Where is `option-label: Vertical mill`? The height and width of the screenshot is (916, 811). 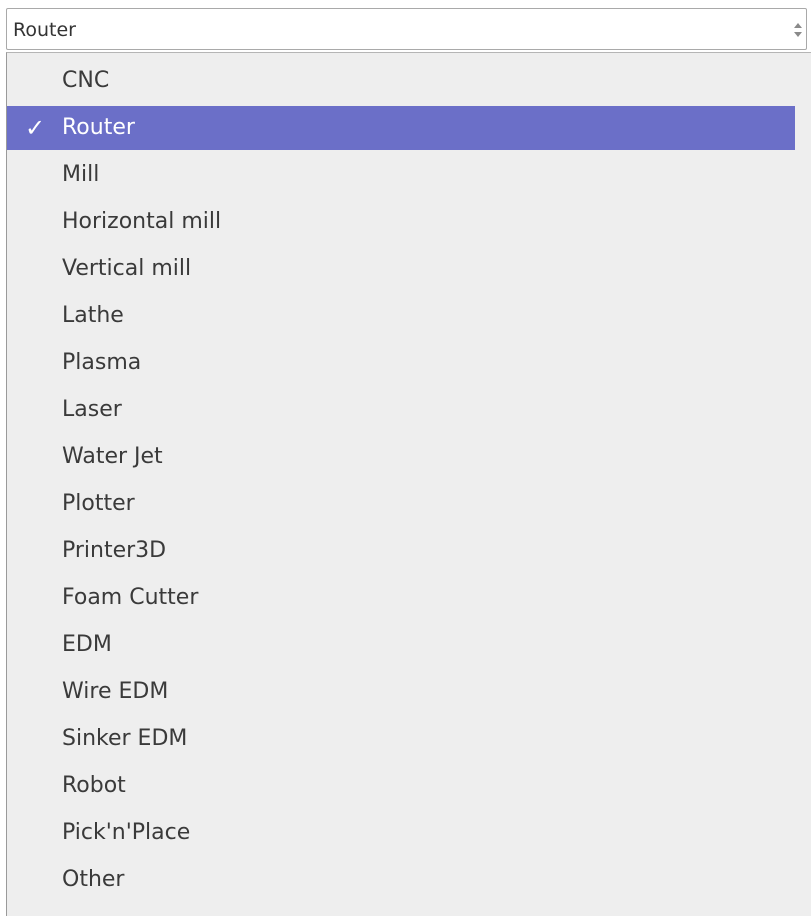 option-label: Vertical mill is located at coordinates (127, 268).